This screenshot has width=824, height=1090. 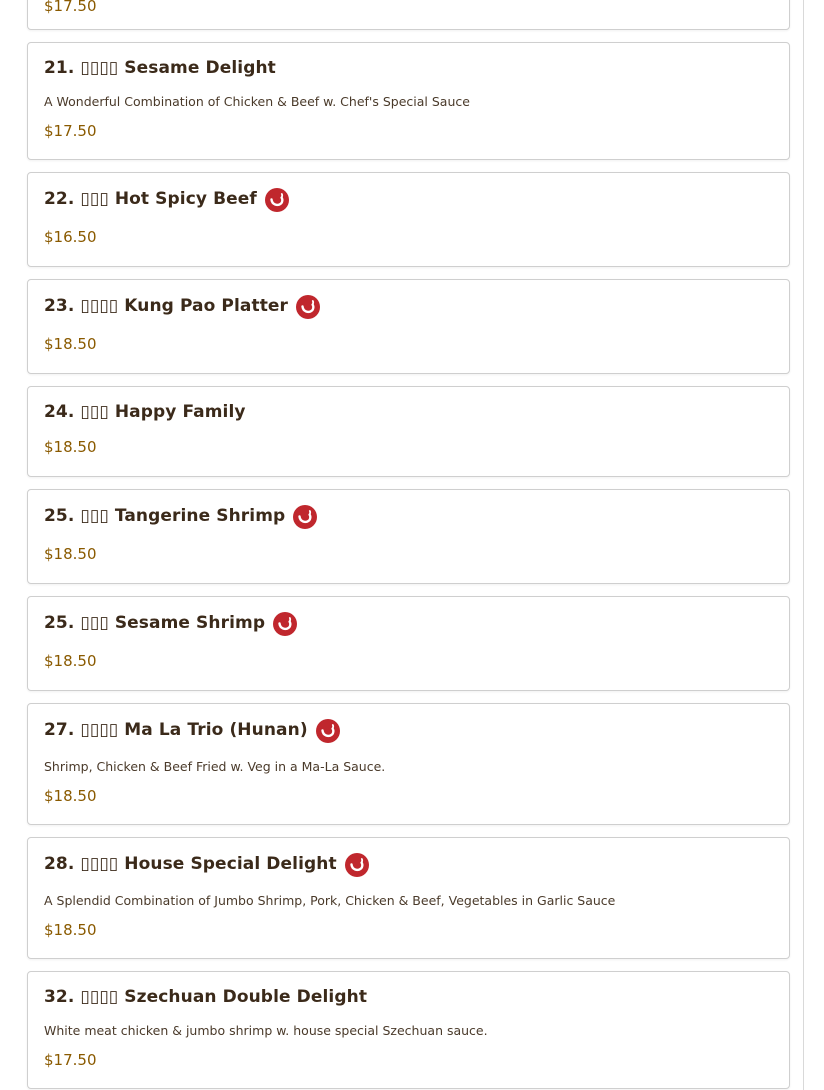 I want to click on menu-item-card: 25. ▯▯▯ Tangerine Shrimp $18.50, so click(x=408, y=536).